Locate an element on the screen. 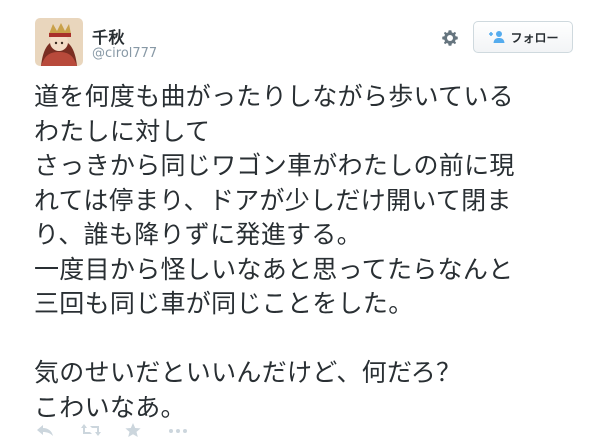  tweet-line: 気のせいだといいんだけど、何だろ？ is located at coordinates (248, 372).